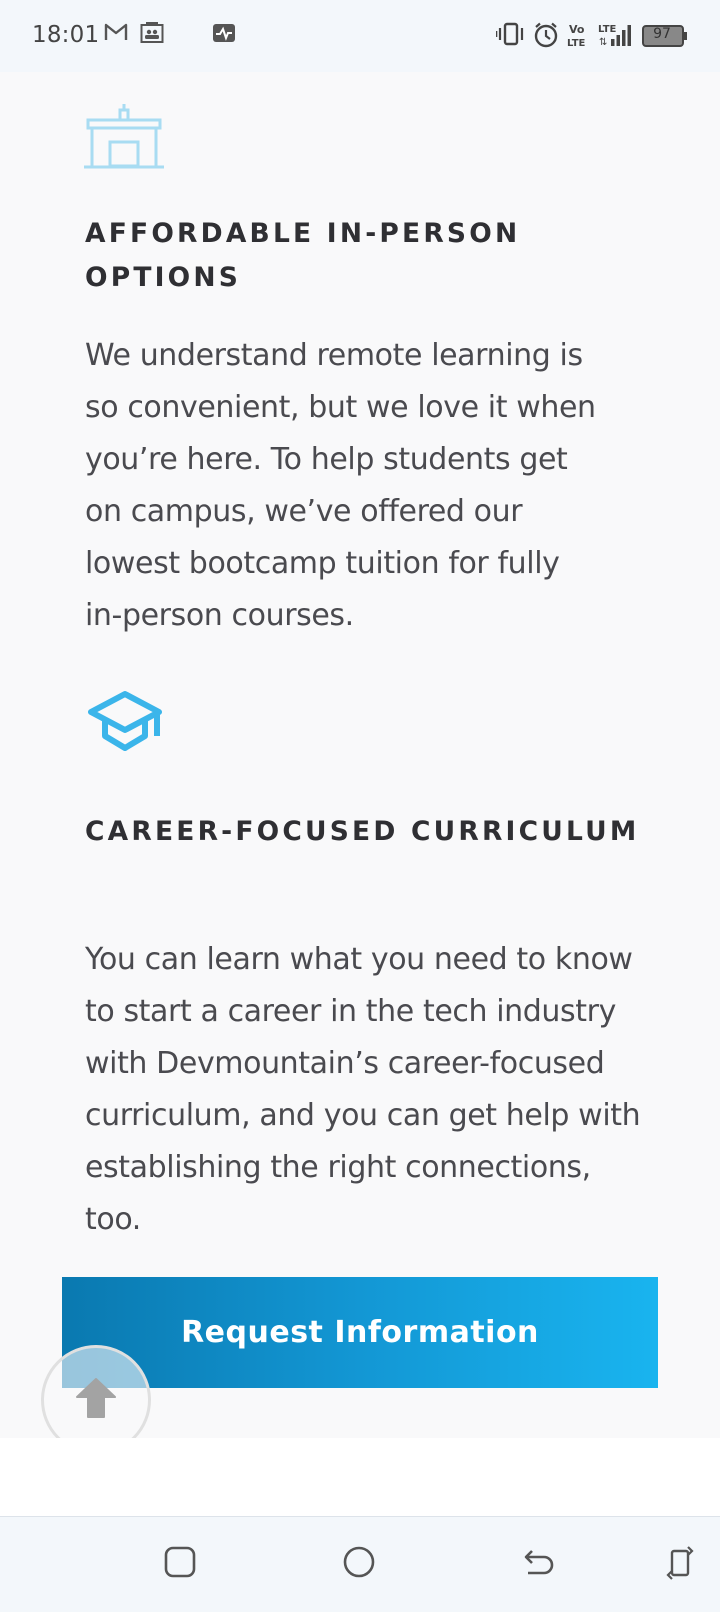 The image size is (720, 1612). I want to click on battery-level: 97, so click(662, 34).